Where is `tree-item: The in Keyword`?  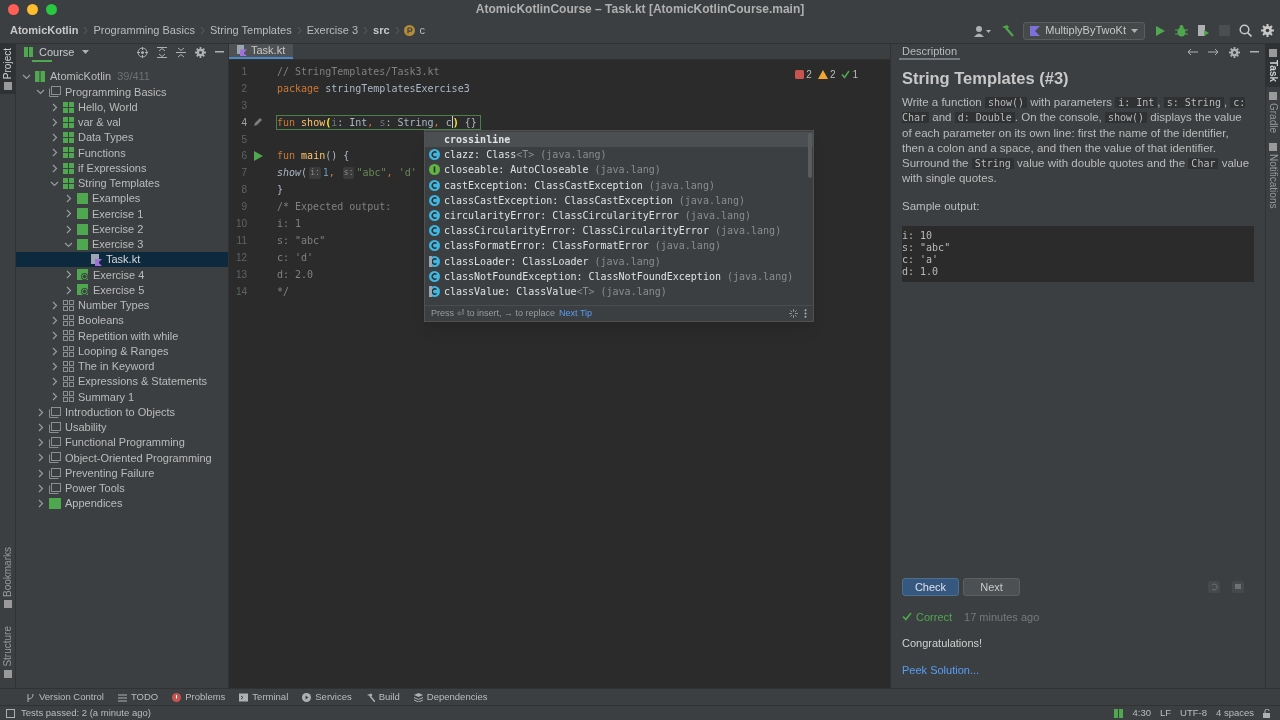 tree-item: The in Keyword is located at coordinates (122, 366).